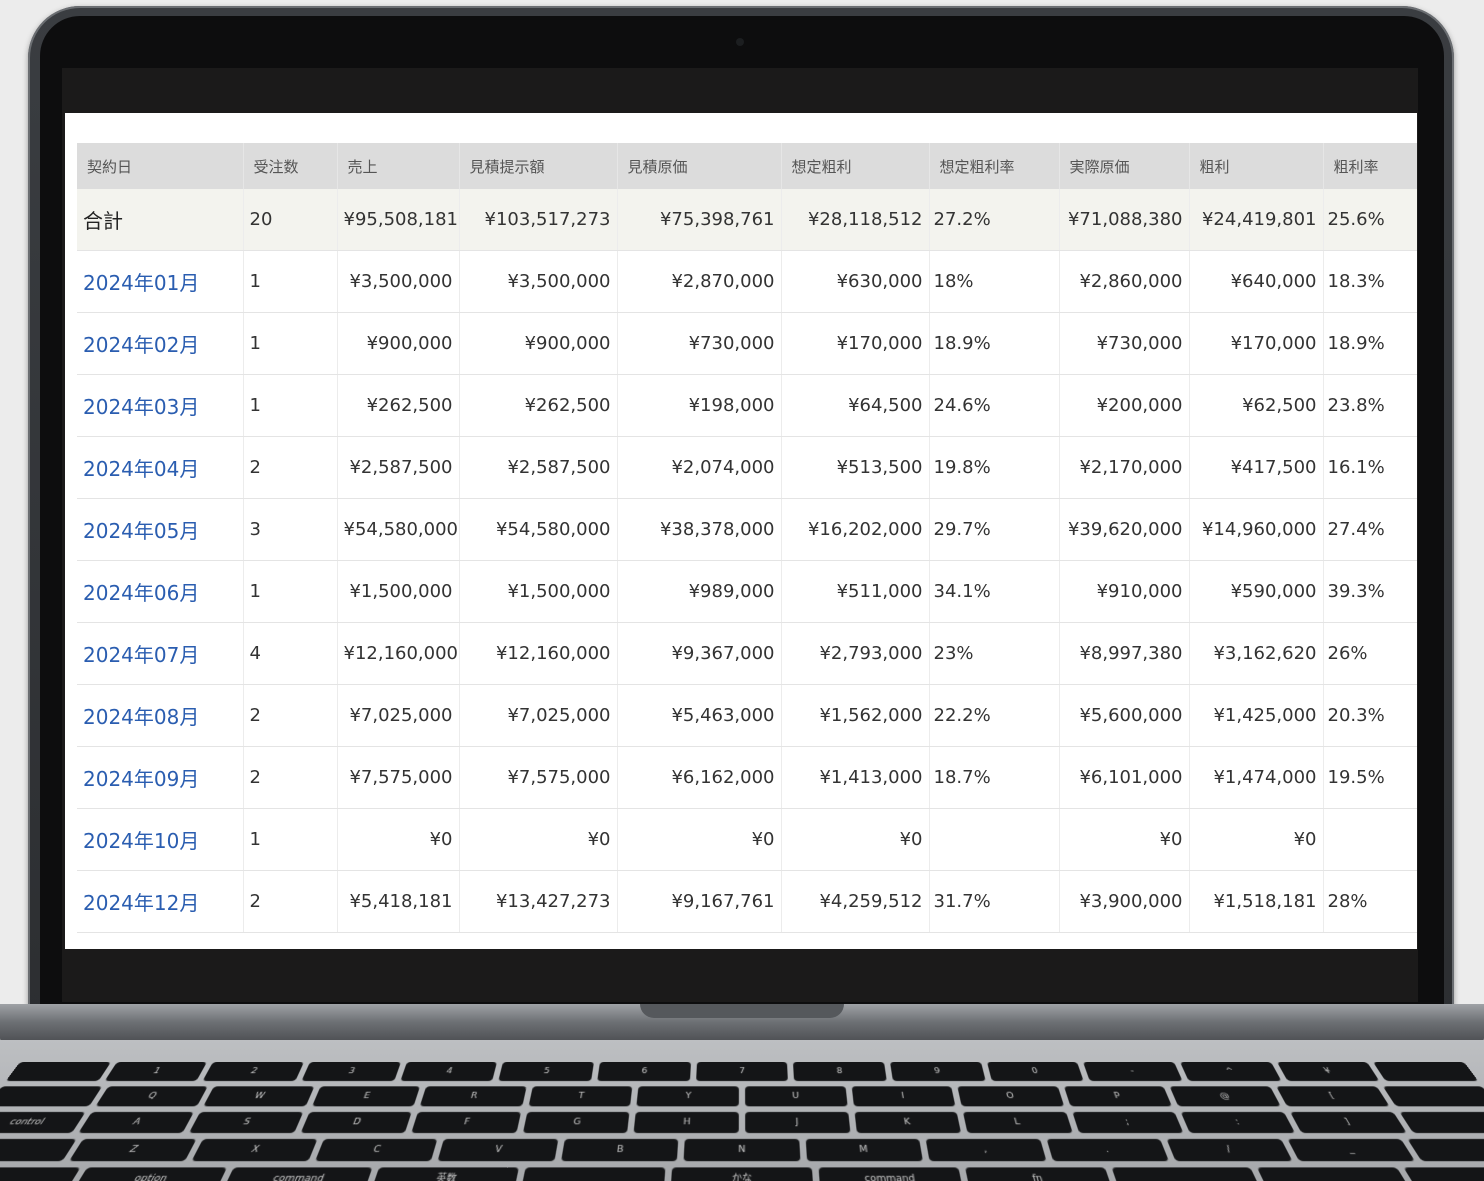  Describe the element at coordinates (994, 468) in the screenshot. I see `table-cell: 19.8%` at that location.